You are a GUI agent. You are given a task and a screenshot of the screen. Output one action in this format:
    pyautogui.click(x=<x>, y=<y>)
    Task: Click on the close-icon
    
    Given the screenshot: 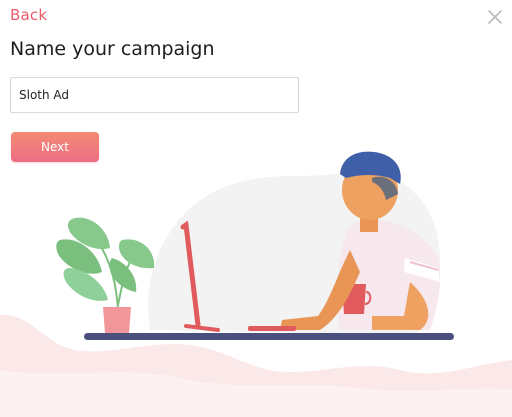 What is the action you would take?
    pyautogui.click(x=495, y=17)
    